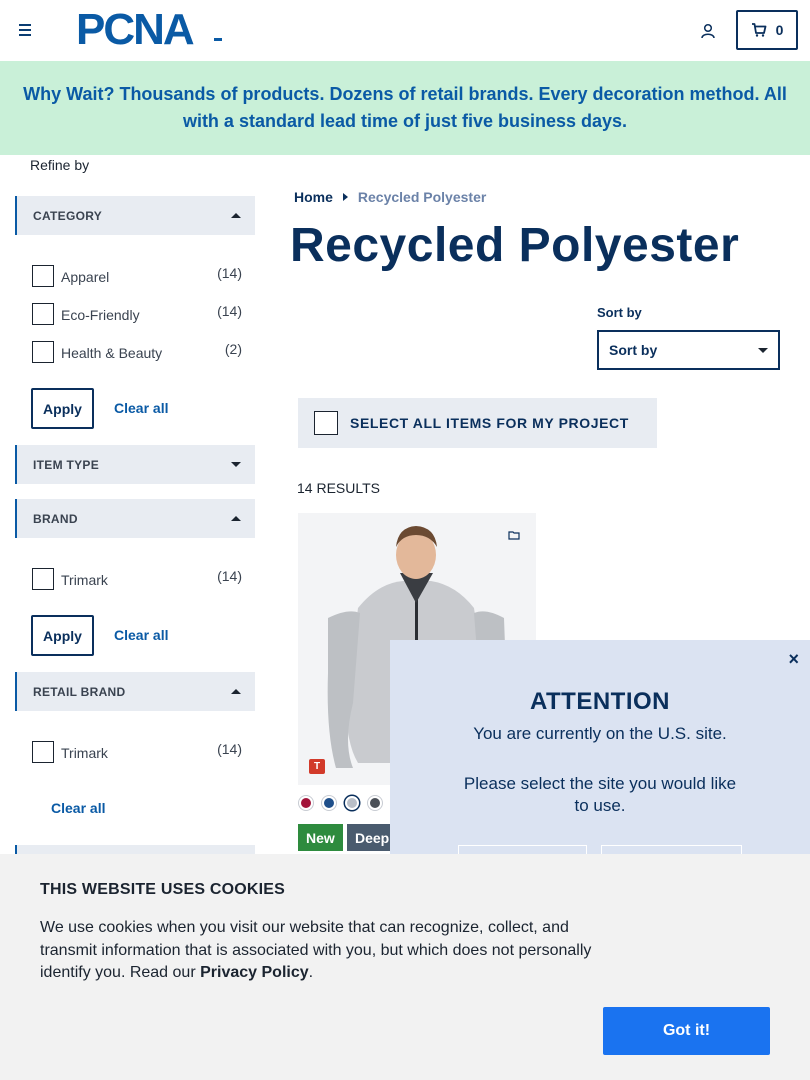 Image resolution: width=810 pixels, height=1080 pixels. What do you see at coordinates (317, 766) in the screenshot?
I see `trimark-brand-icon: T` at bounding box center [317, 766].